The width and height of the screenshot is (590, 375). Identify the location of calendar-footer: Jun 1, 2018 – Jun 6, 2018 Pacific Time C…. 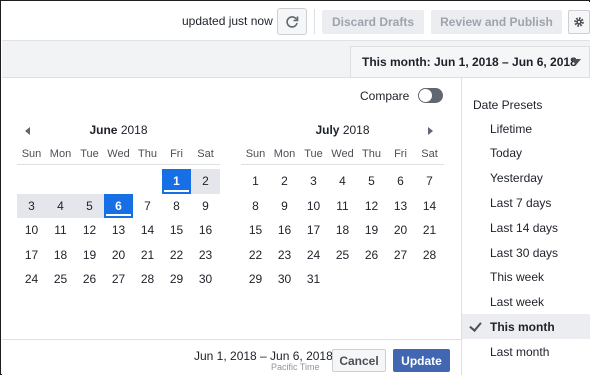
(231, 357).